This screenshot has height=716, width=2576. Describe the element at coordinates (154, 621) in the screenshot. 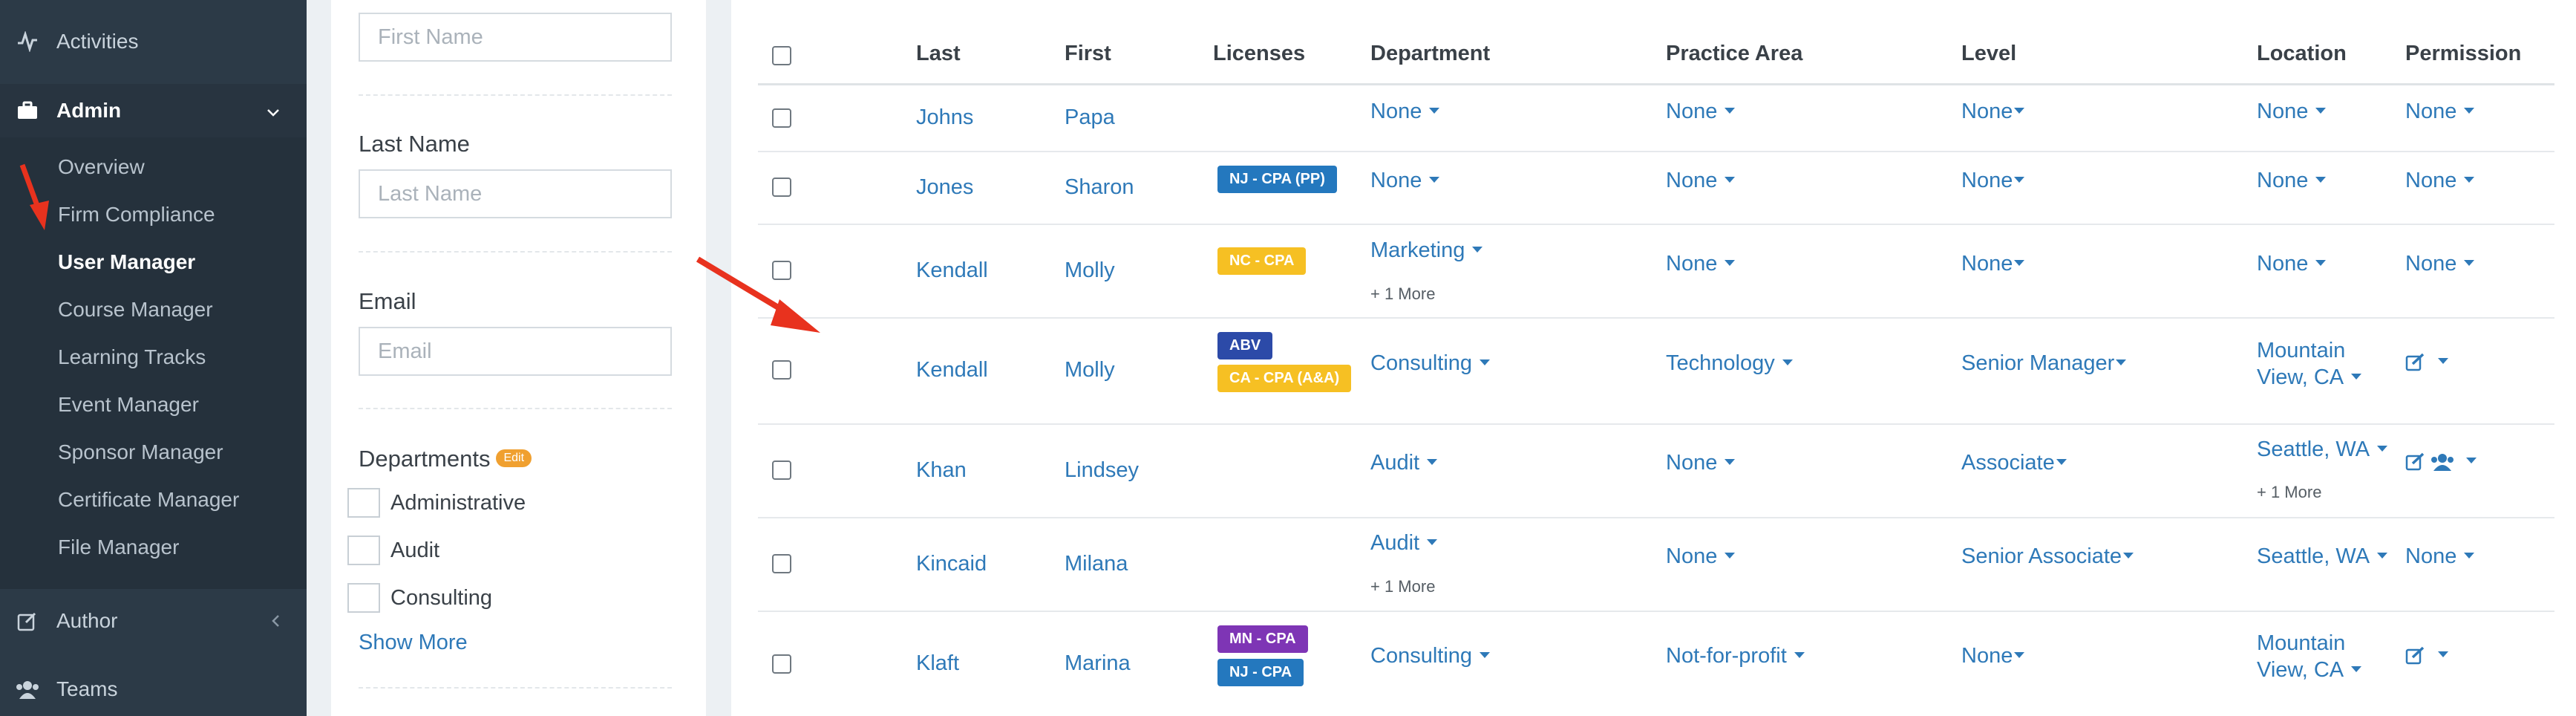

I see `sidebar-item-author: Author` at that location.